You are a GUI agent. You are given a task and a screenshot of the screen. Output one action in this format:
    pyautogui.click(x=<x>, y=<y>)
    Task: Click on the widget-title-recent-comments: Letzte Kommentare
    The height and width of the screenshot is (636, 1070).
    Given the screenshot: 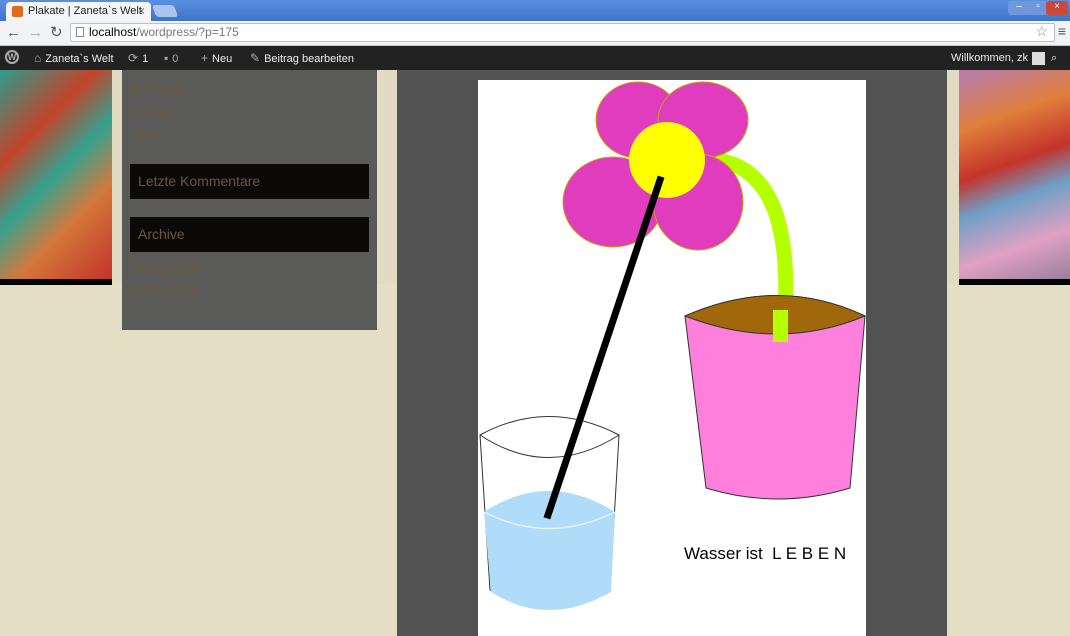 What is the action you would take?
    pyautogui.click(x=249, y=181)
    